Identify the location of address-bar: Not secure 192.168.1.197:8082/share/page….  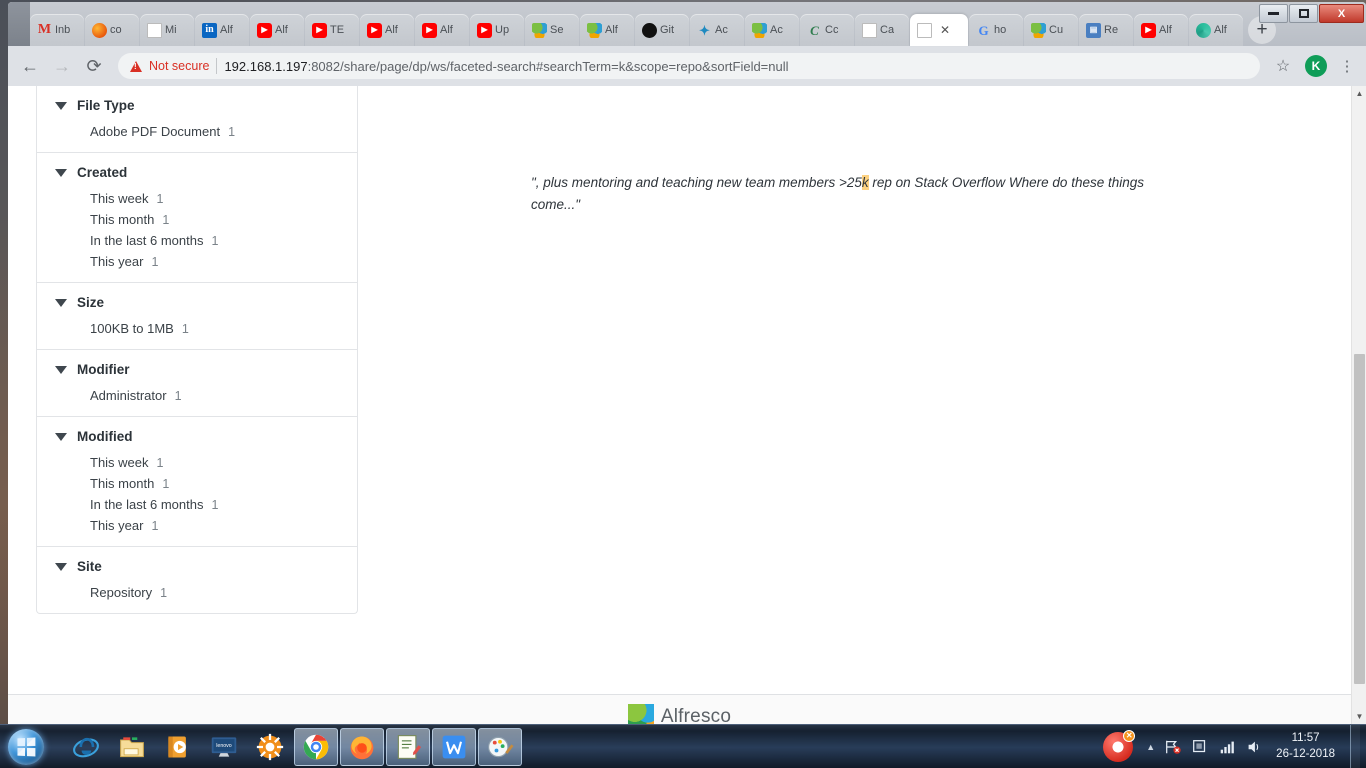
(689, 66).